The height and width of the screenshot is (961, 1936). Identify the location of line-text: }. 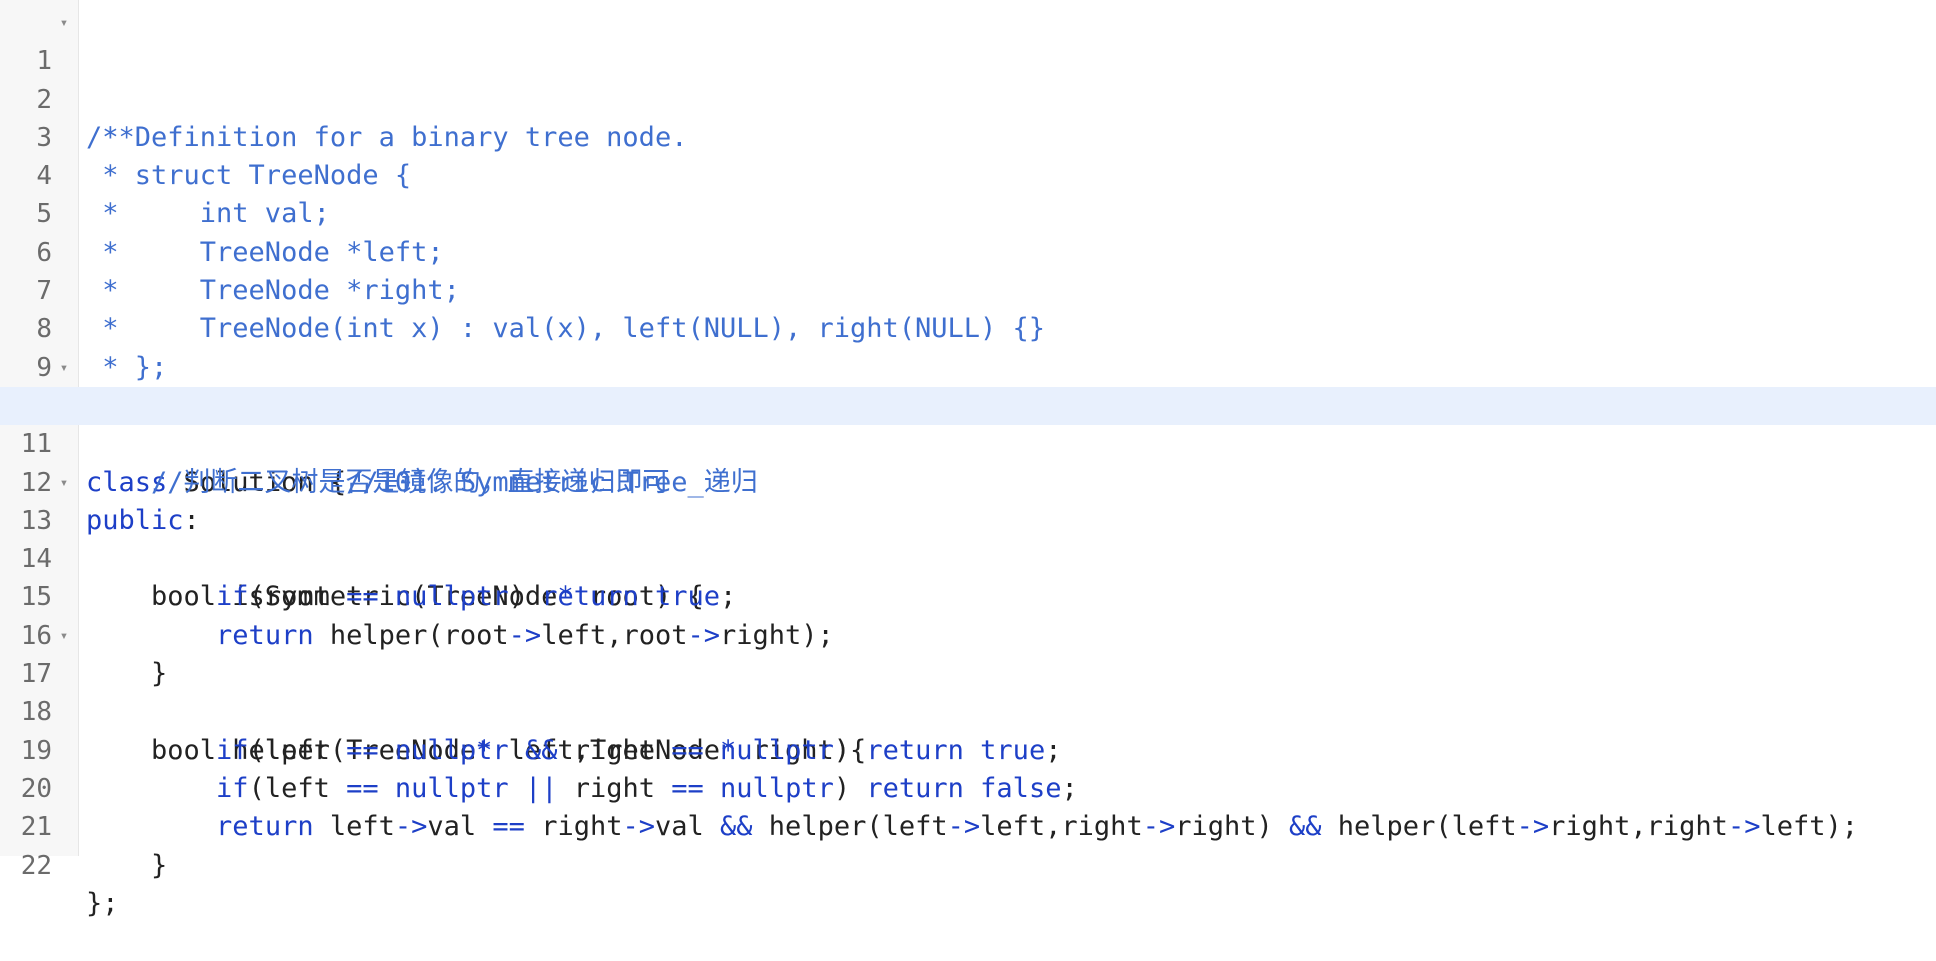
(127, 865).